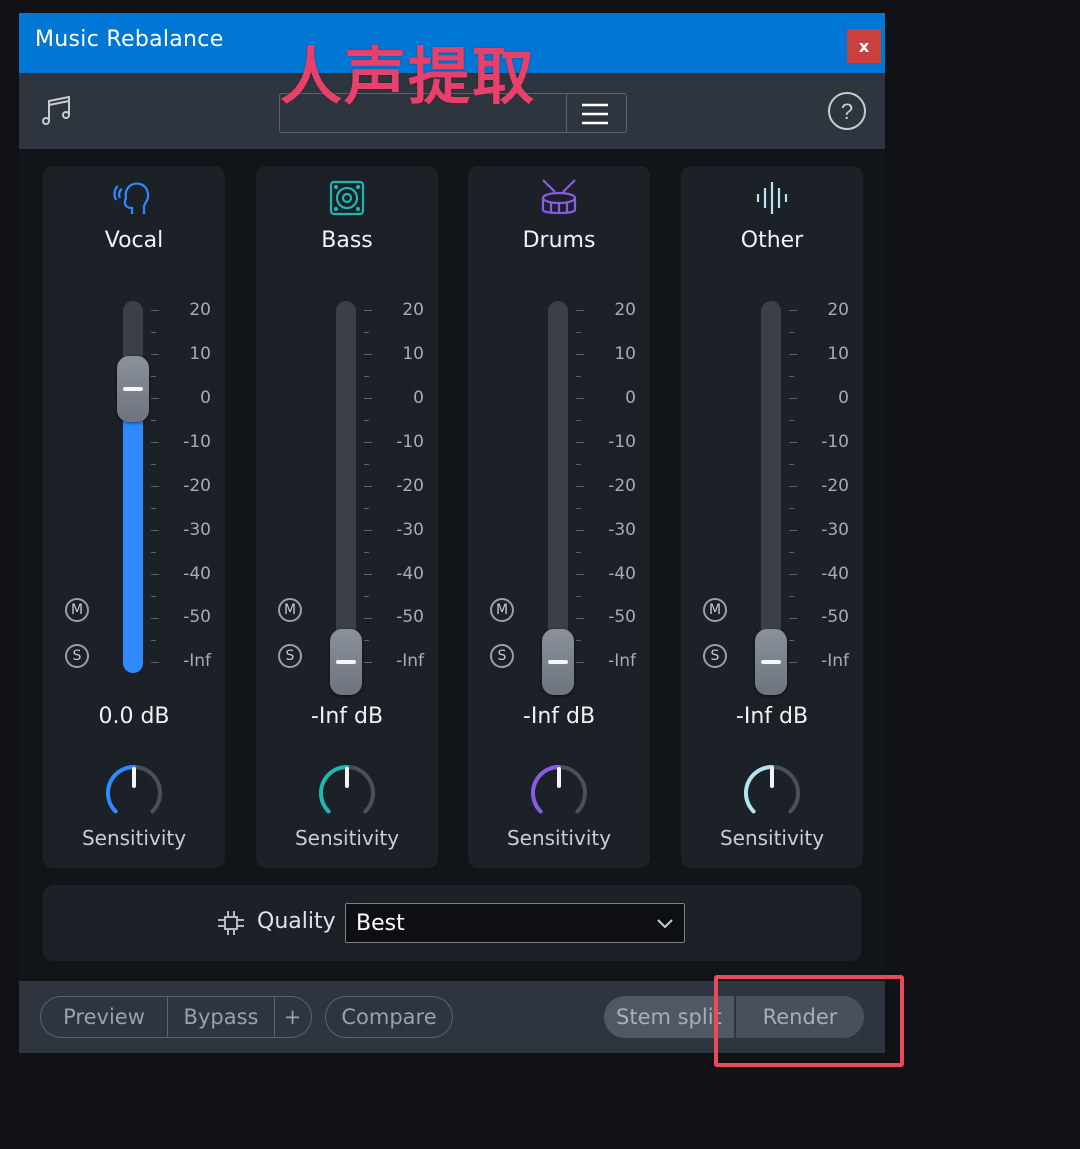 This screenshot has width=1080, height=1149. I want to click on scale-label: 20, so click(413, 310).